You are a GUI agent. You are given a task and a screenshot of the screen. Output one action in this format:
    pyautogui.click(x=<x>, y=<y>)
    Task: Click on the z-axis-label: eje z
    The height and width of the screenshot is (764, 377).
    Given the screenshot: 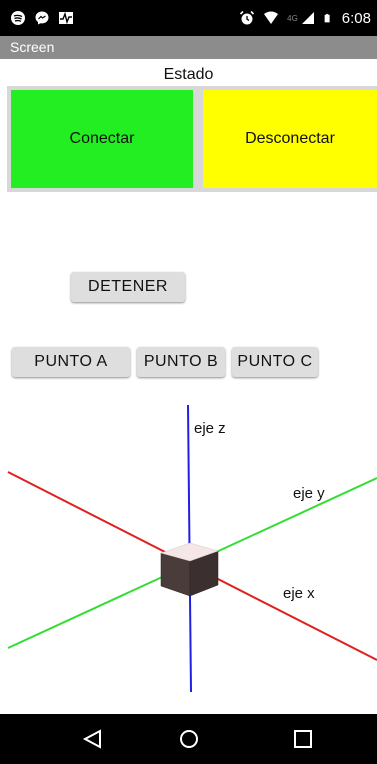 What is the action you would take?
    pyautogui.click(x=210, y=428)
    